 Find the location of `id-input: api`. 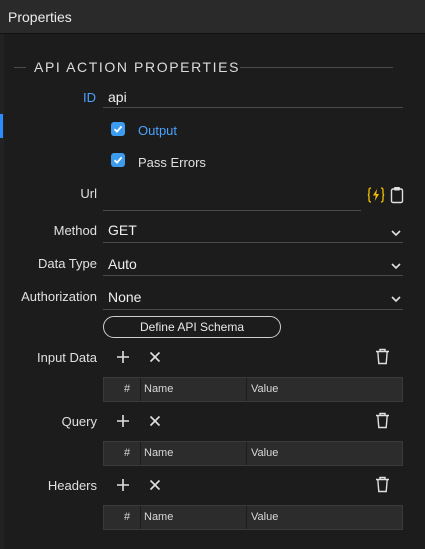

id-input: api is located at coordinates (117, 97).